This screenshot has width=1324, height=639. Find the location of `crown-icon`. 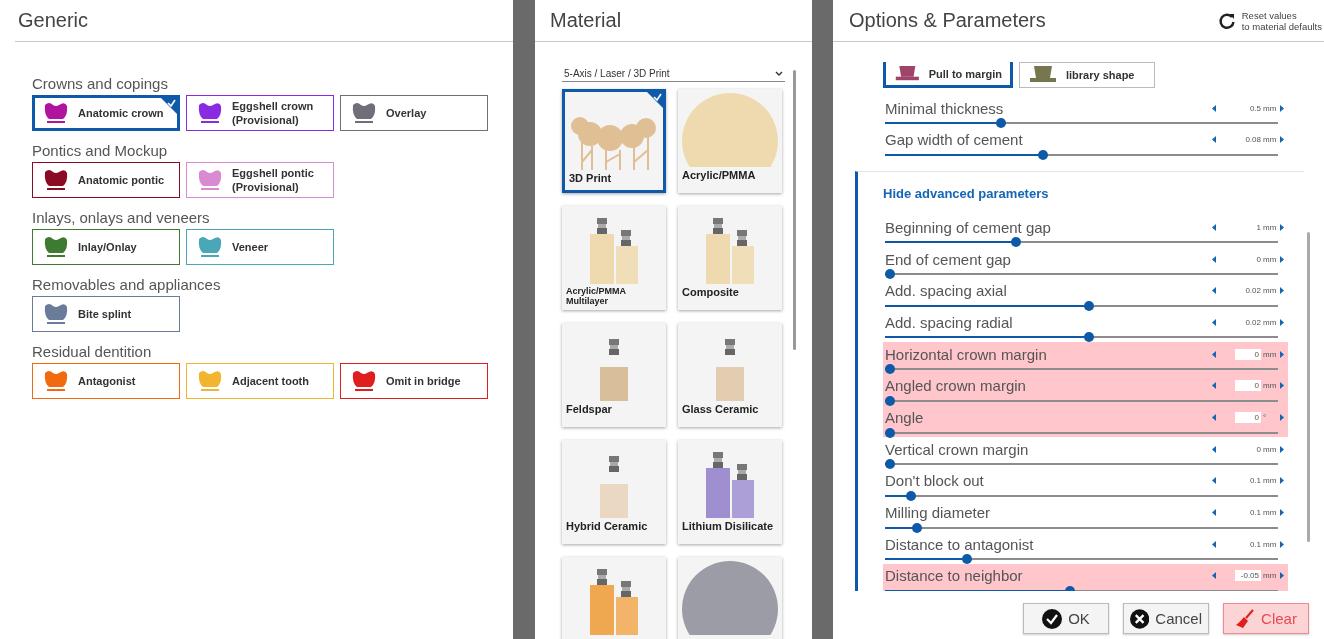

crown-icon is located at coordinates (1043, 75).